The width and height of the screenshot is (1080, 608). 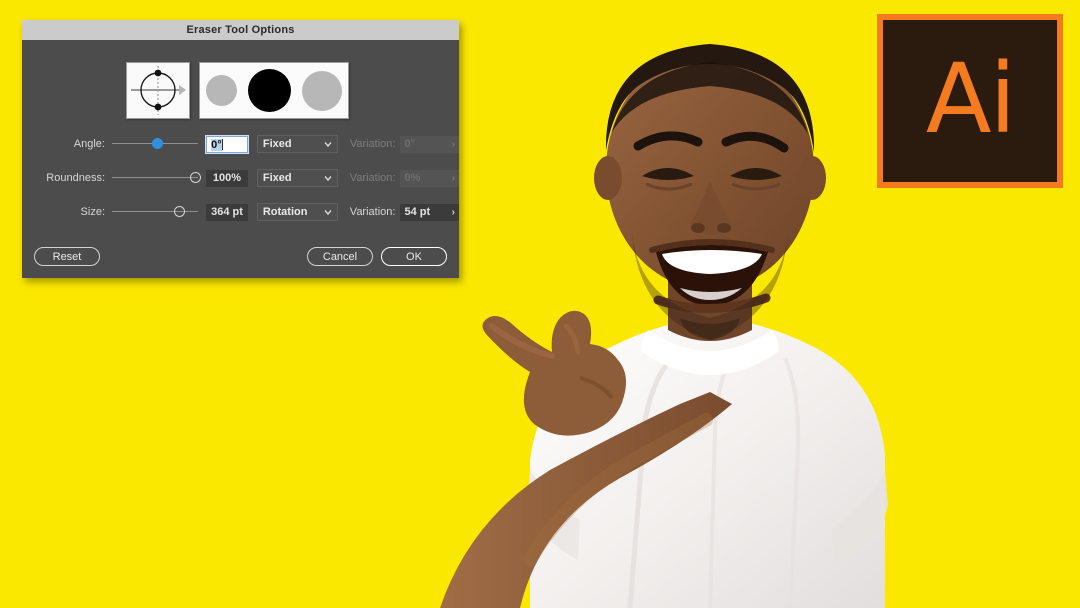 I want to click on brush-shape-large-gray-circle, so click(x=322, y=90).